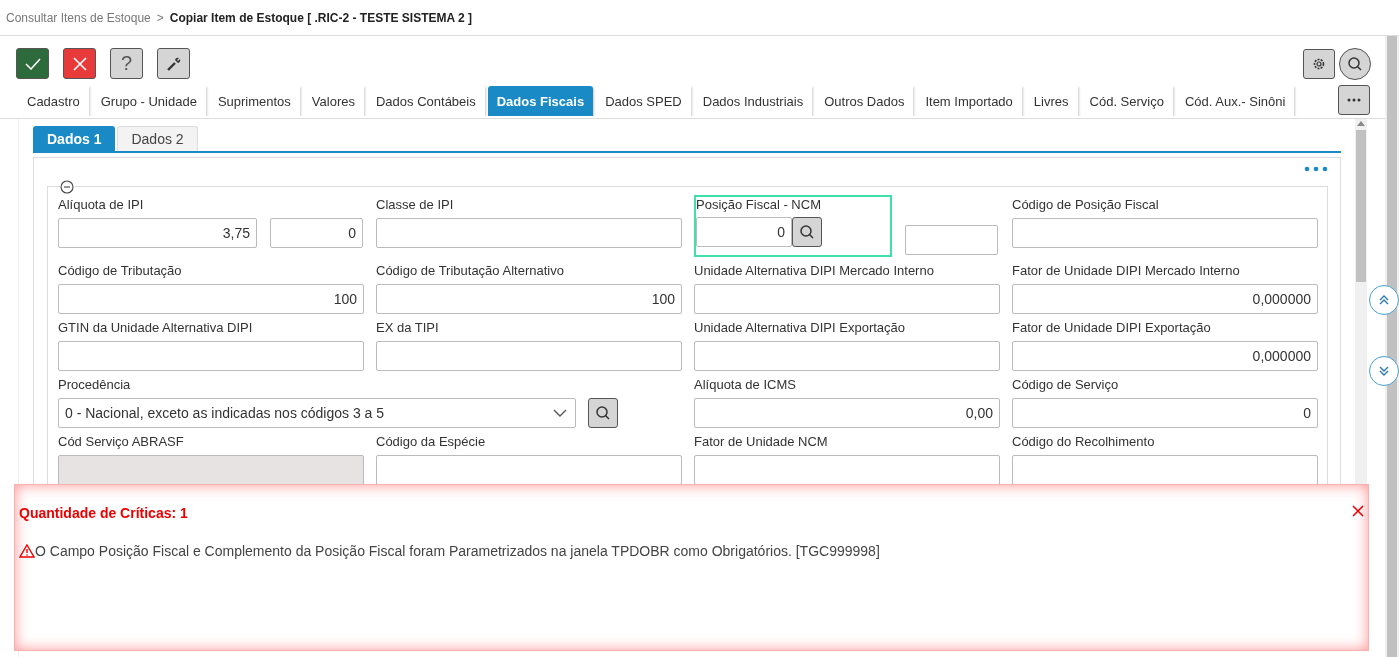 This screenshot has height=657, width=1399. I want to click on help-button: ?, so click(126, 63).